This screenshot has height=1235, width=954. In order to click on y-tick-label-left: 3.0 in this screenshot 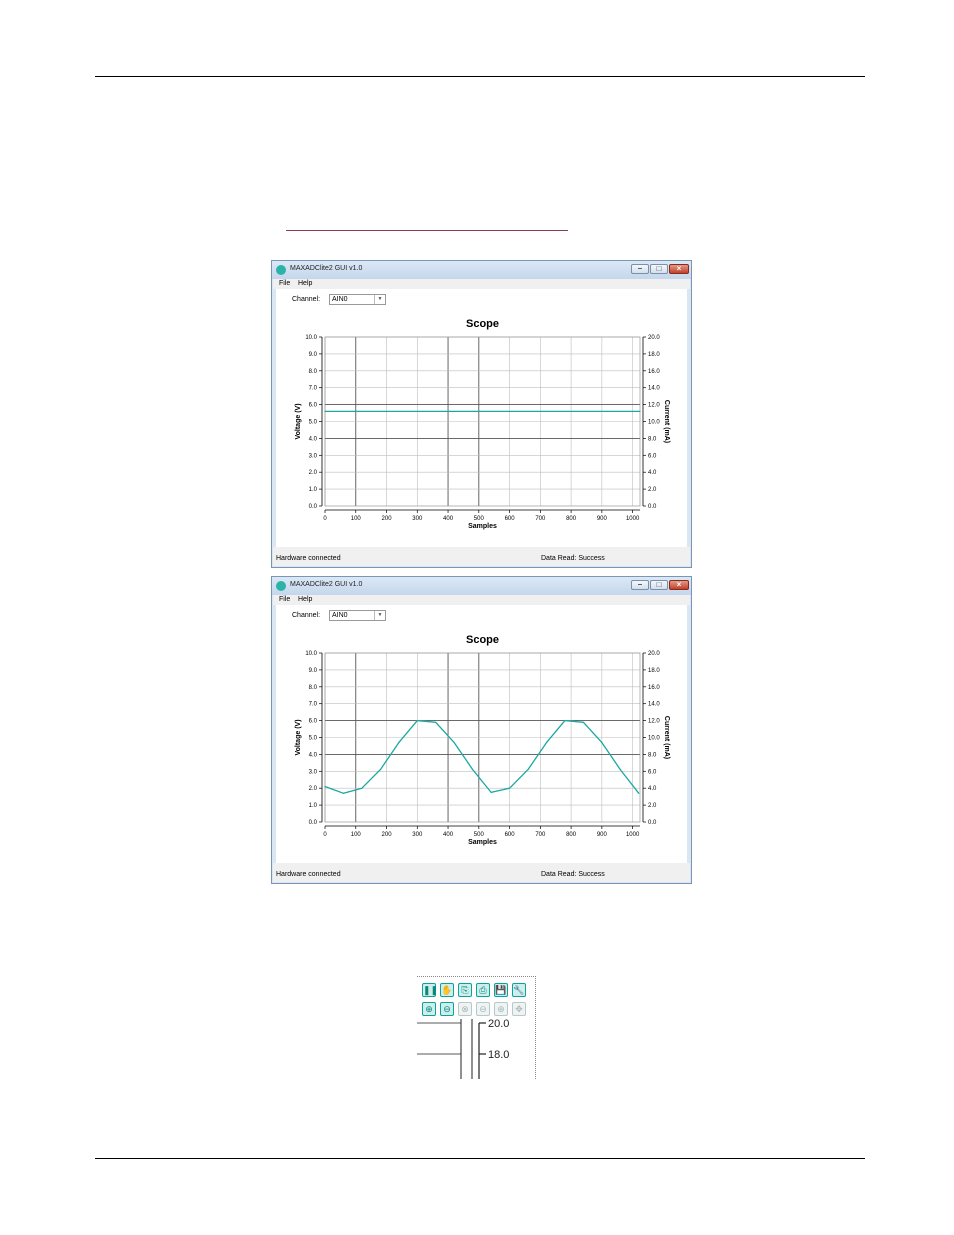, I will do `click(313, 772)`.